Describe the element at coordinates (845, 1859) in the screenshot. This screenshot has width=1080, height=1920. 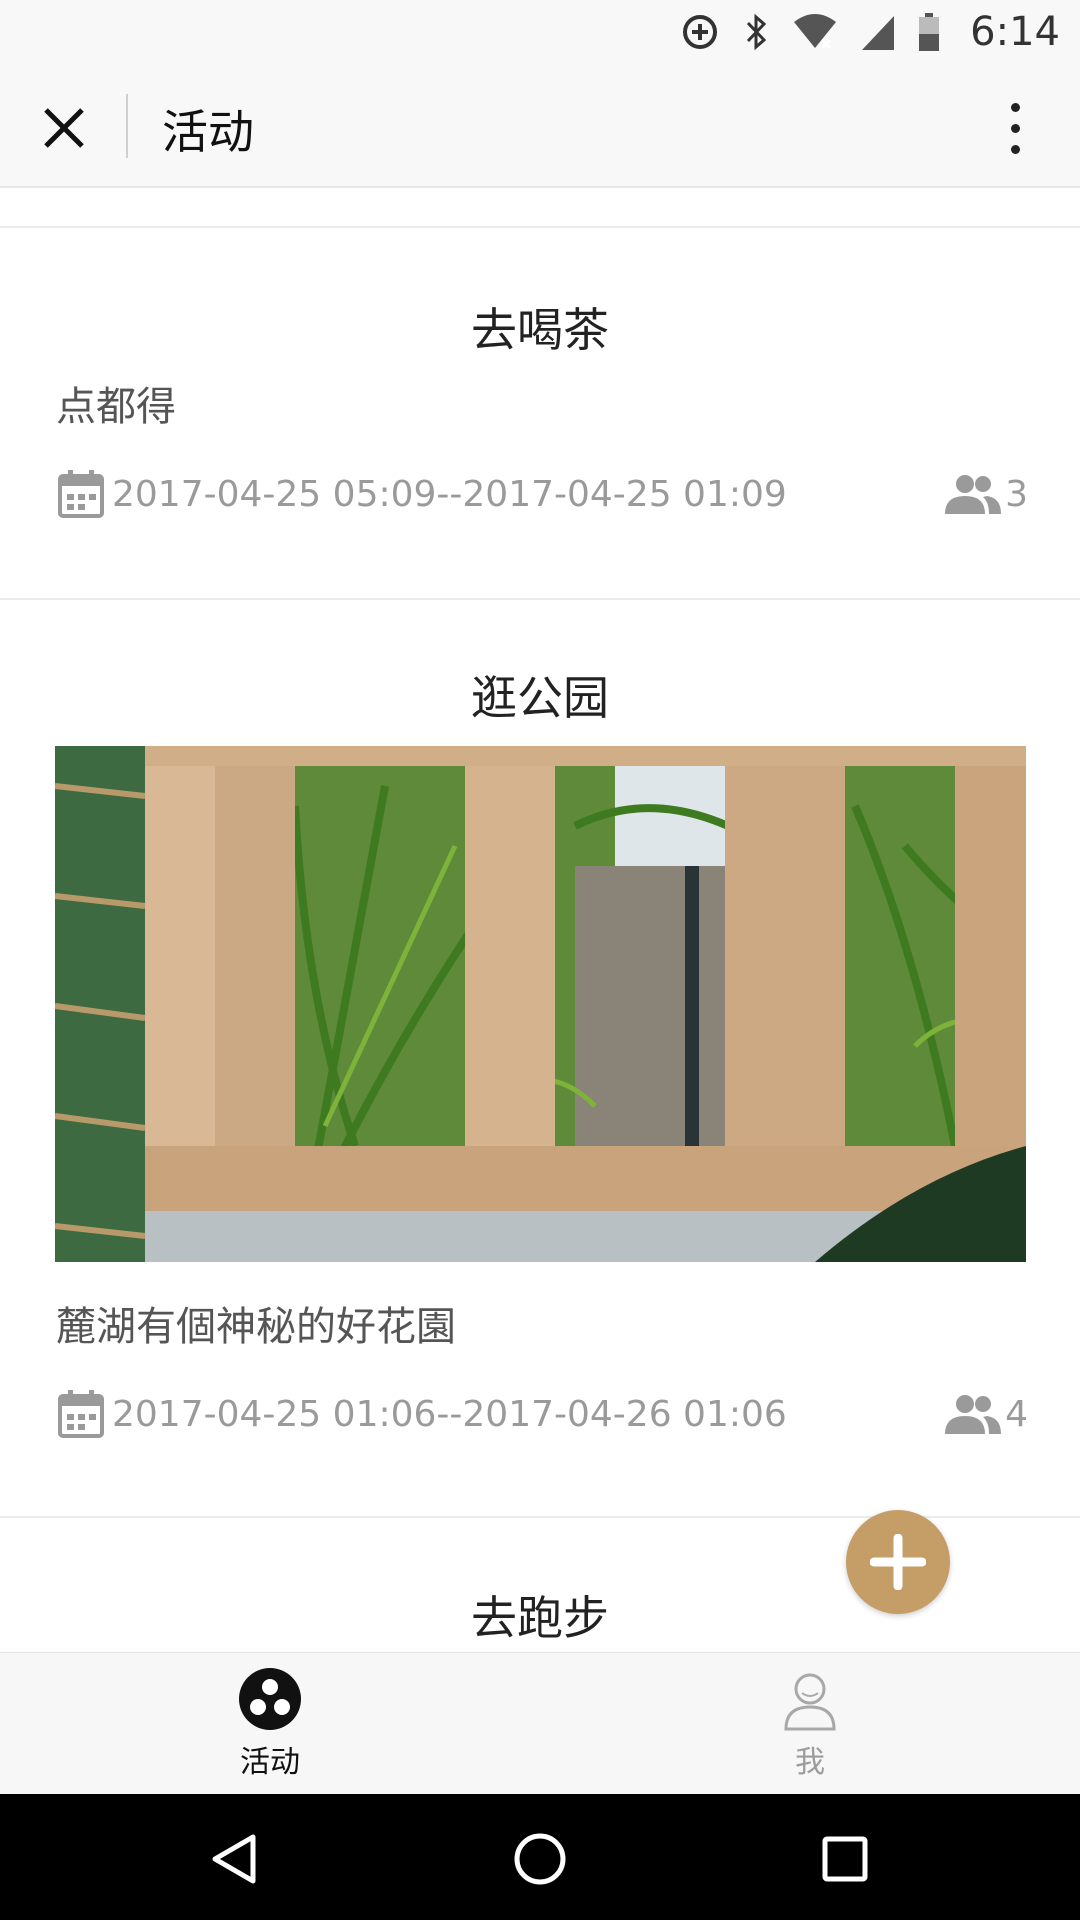
I see `recents-icon` at that location.